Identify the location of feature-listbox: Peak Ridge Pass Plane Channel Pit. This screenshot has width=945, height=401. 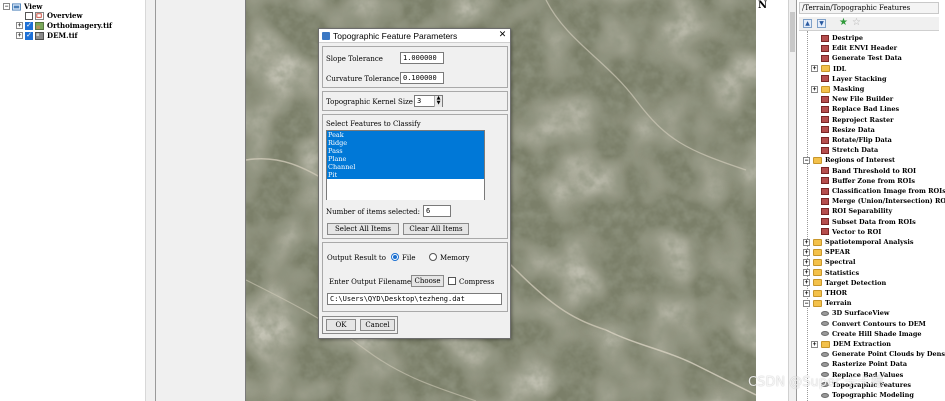
(405, 165).